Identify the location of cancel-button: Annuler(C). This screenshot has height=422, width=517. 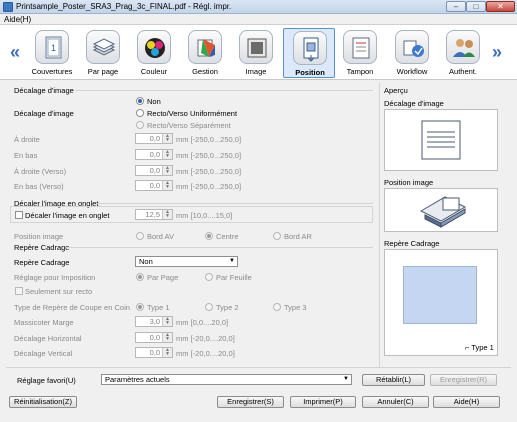
(395, 402).